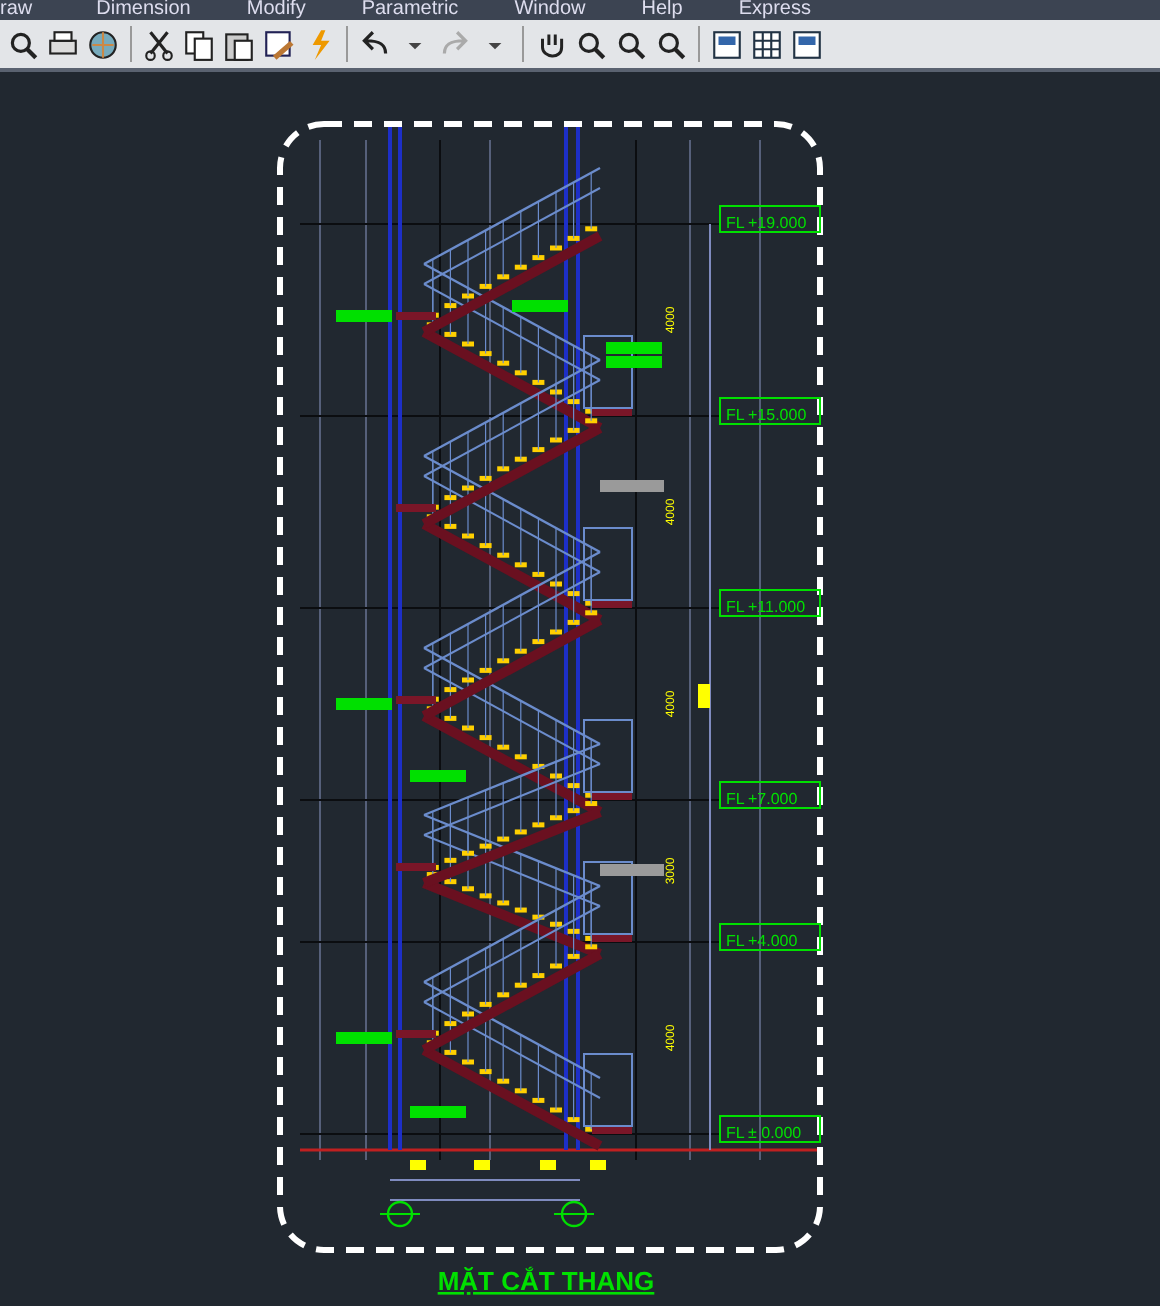 The height and width of the screenshot is (1306, 1160). Describe the element at coordinates (560, 10) in the screenshot. I see `menu-item: Window` at that location.